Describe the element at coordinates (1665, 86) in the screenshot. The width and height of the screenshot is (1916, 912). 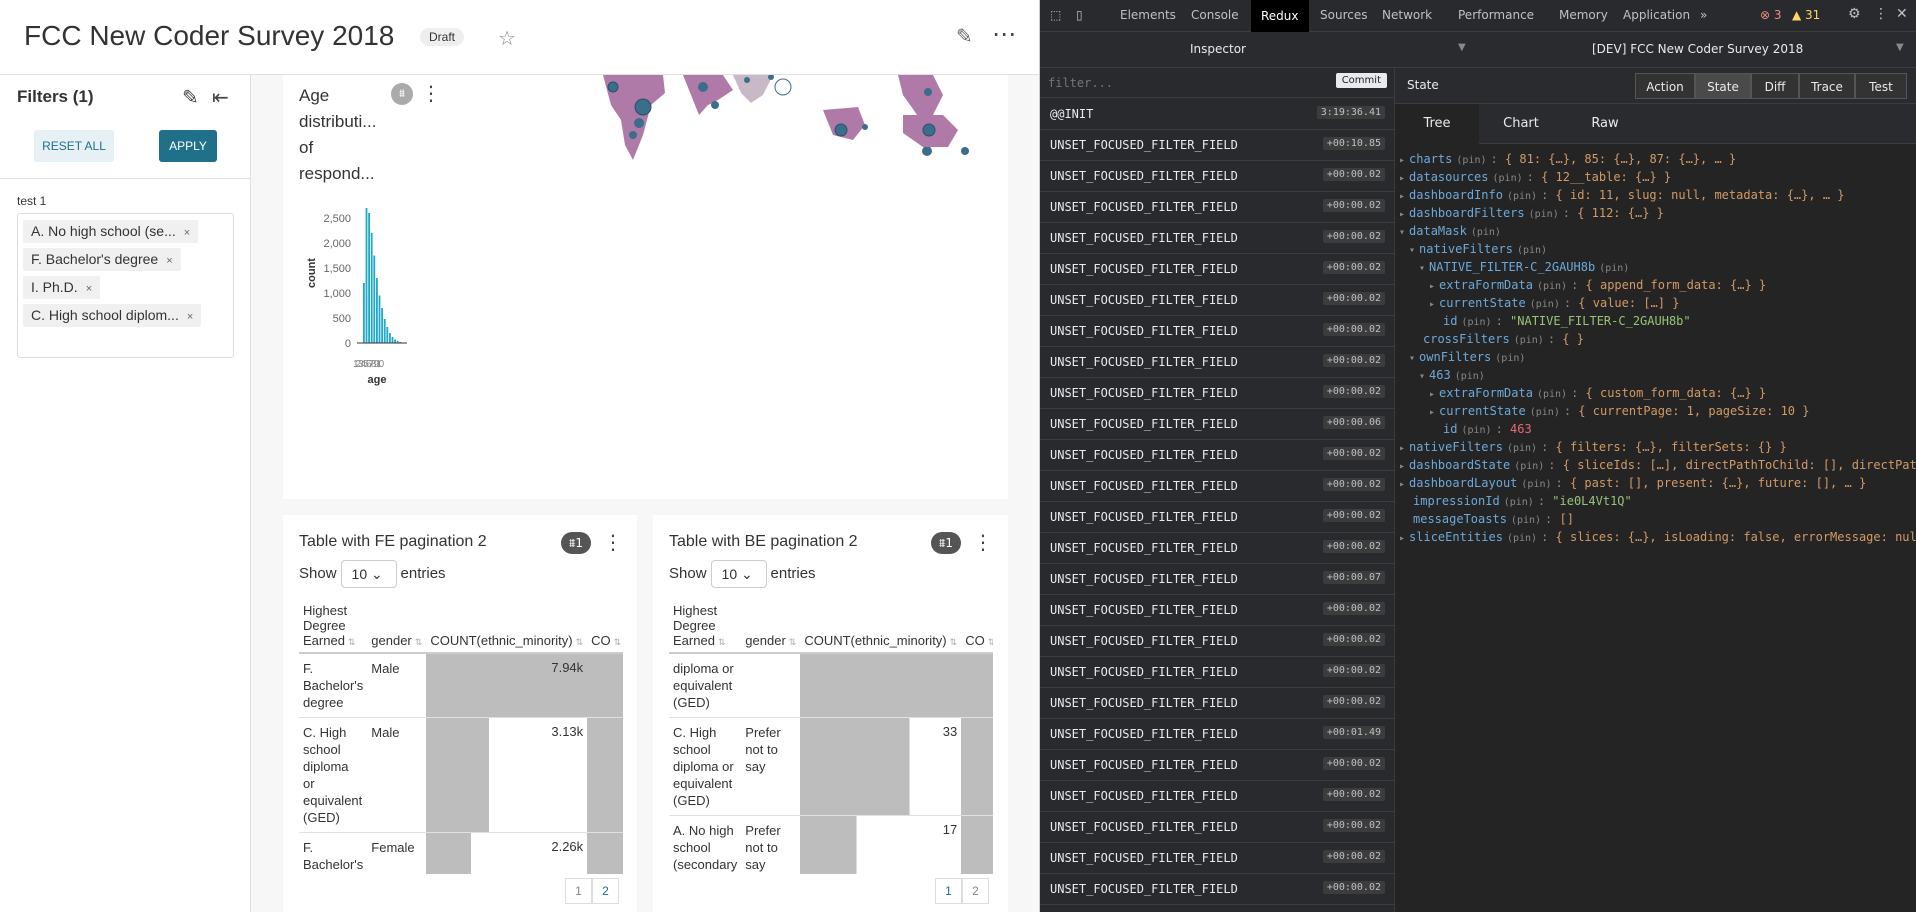
I see `action-mode-button: Action` at that location.